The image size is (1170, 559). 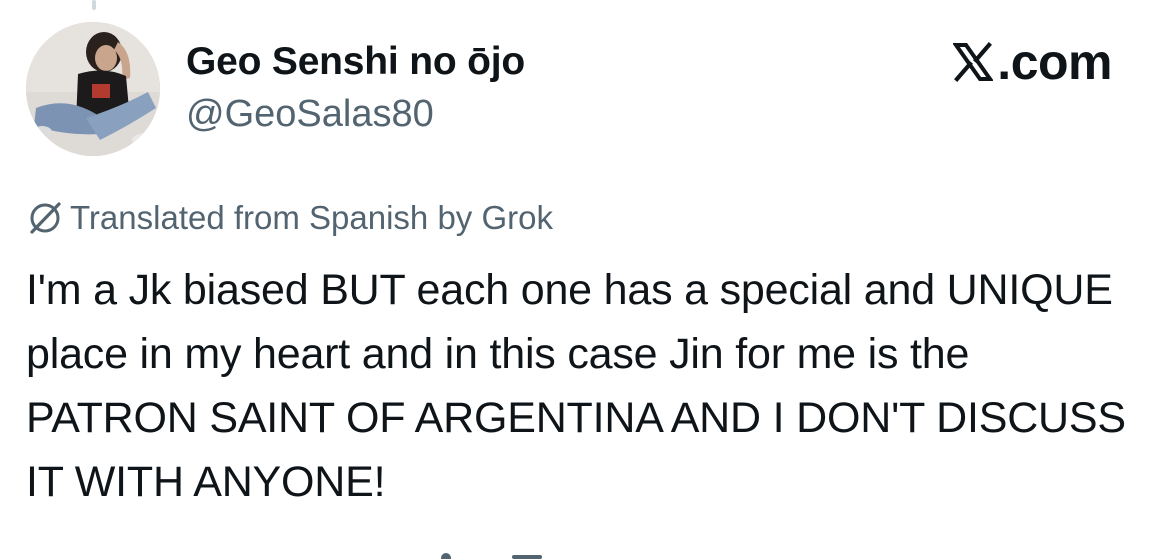 I want to click on brand-domain-text: .com, so click(x=1054, y=62).